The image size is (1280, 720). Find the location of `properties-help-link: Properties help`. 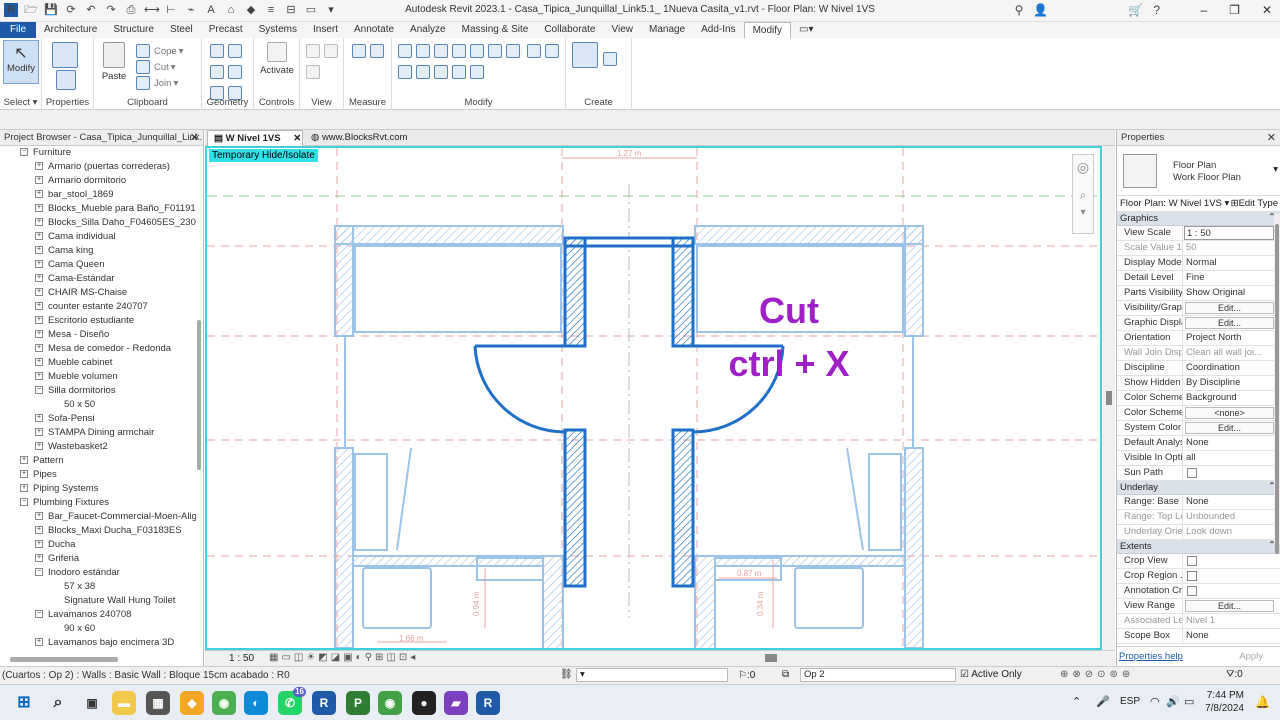

properties-help-link: Properties help is located at coordinates (1151, 656).